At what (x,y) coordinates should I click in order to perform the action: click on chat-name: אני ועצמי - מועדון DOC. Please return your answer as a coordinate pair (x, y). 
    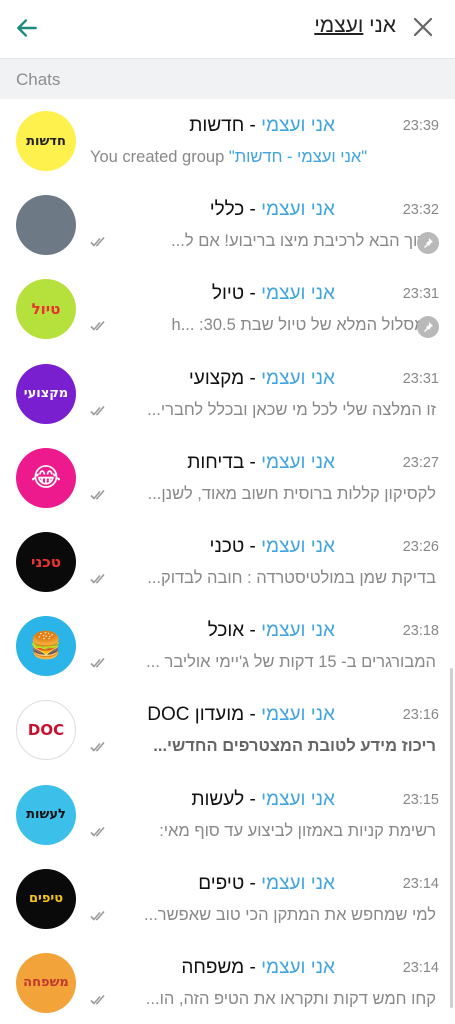
    Looking at the image, I should click on (212, 717).